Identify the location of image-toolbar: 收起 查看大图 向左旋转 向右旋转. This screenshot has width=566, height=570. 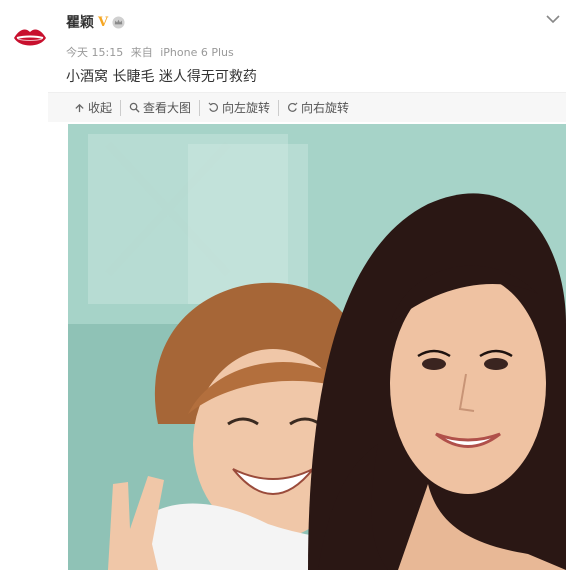
(307, 107).